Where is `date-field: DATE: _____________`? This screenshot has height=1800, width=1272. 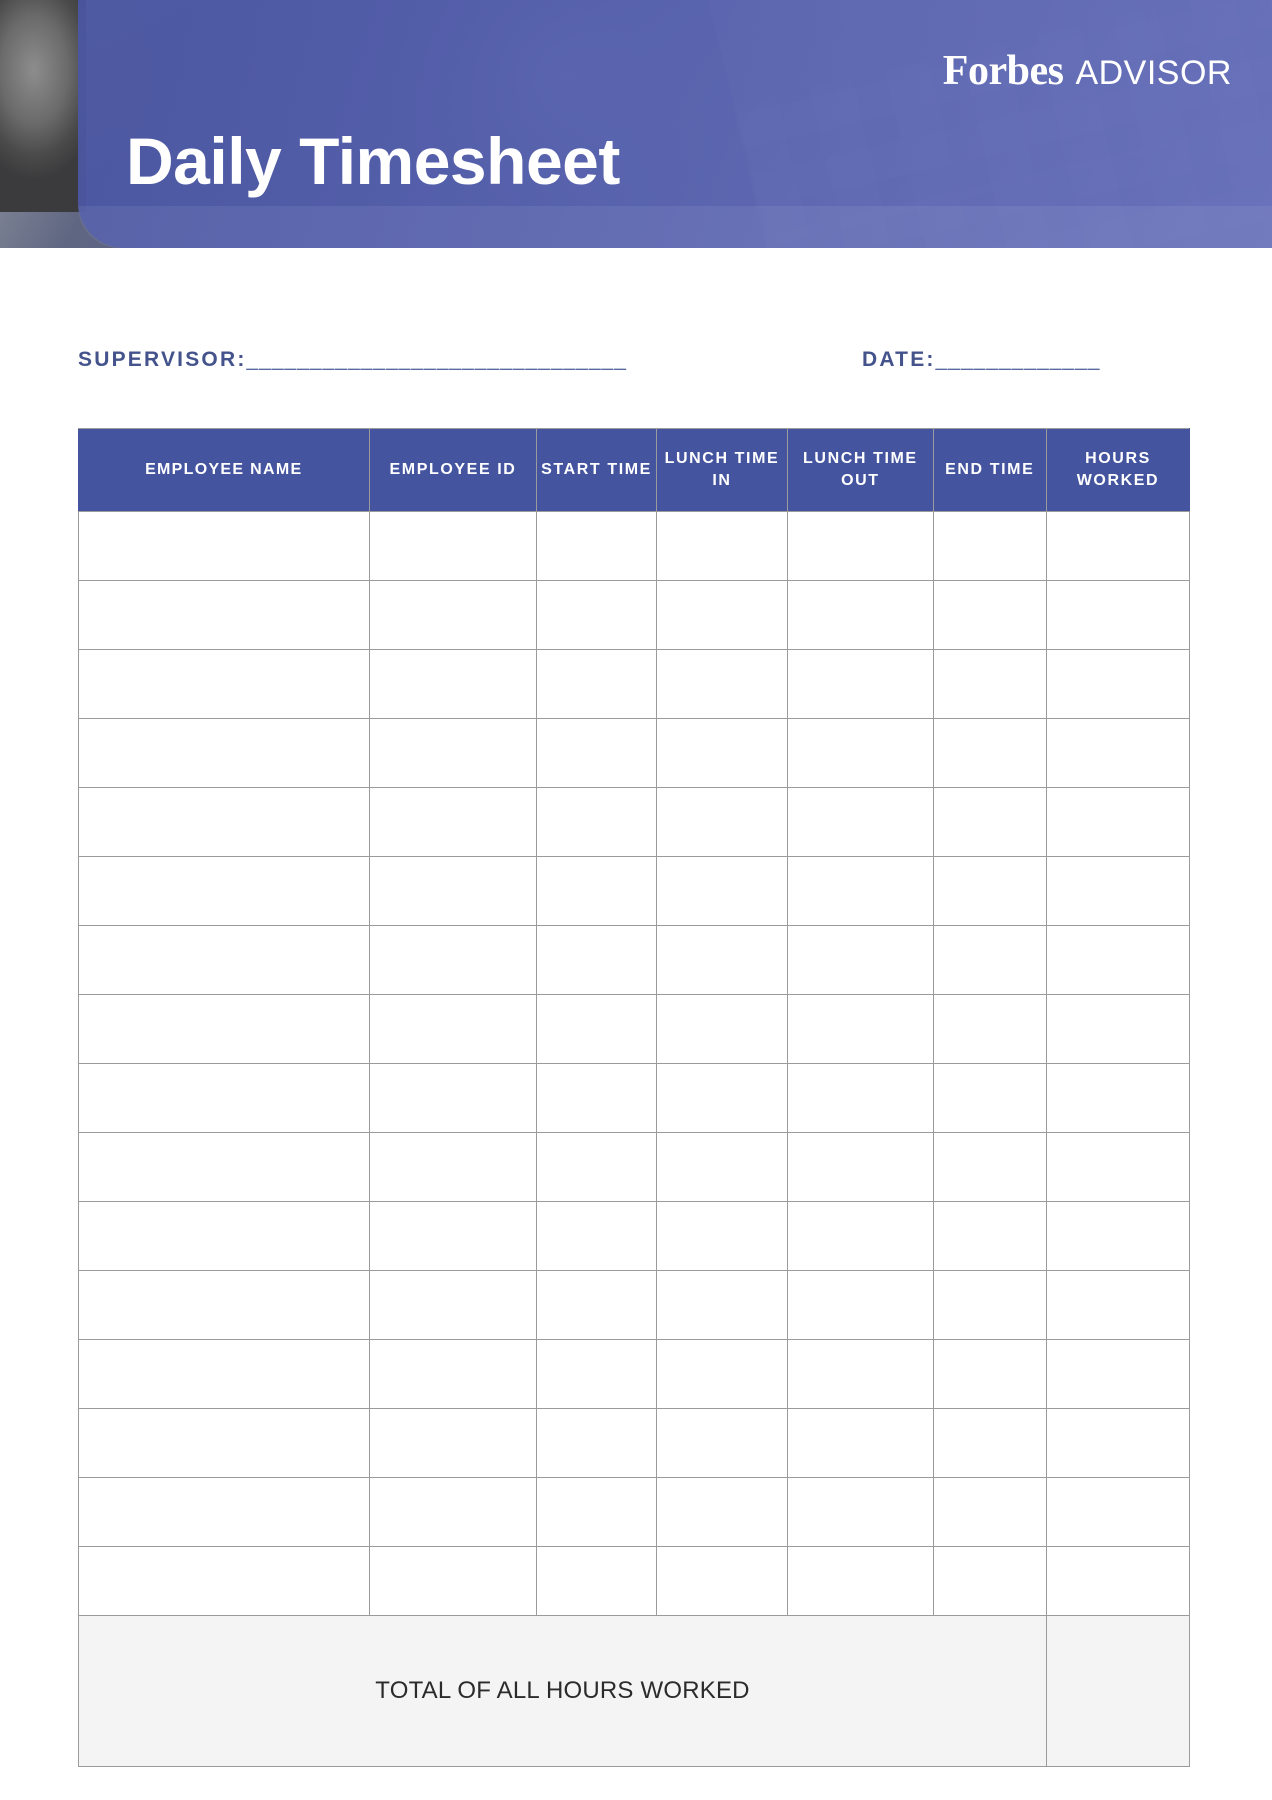
date-field: DATE: _____________ is located at coordinates (981, 360).